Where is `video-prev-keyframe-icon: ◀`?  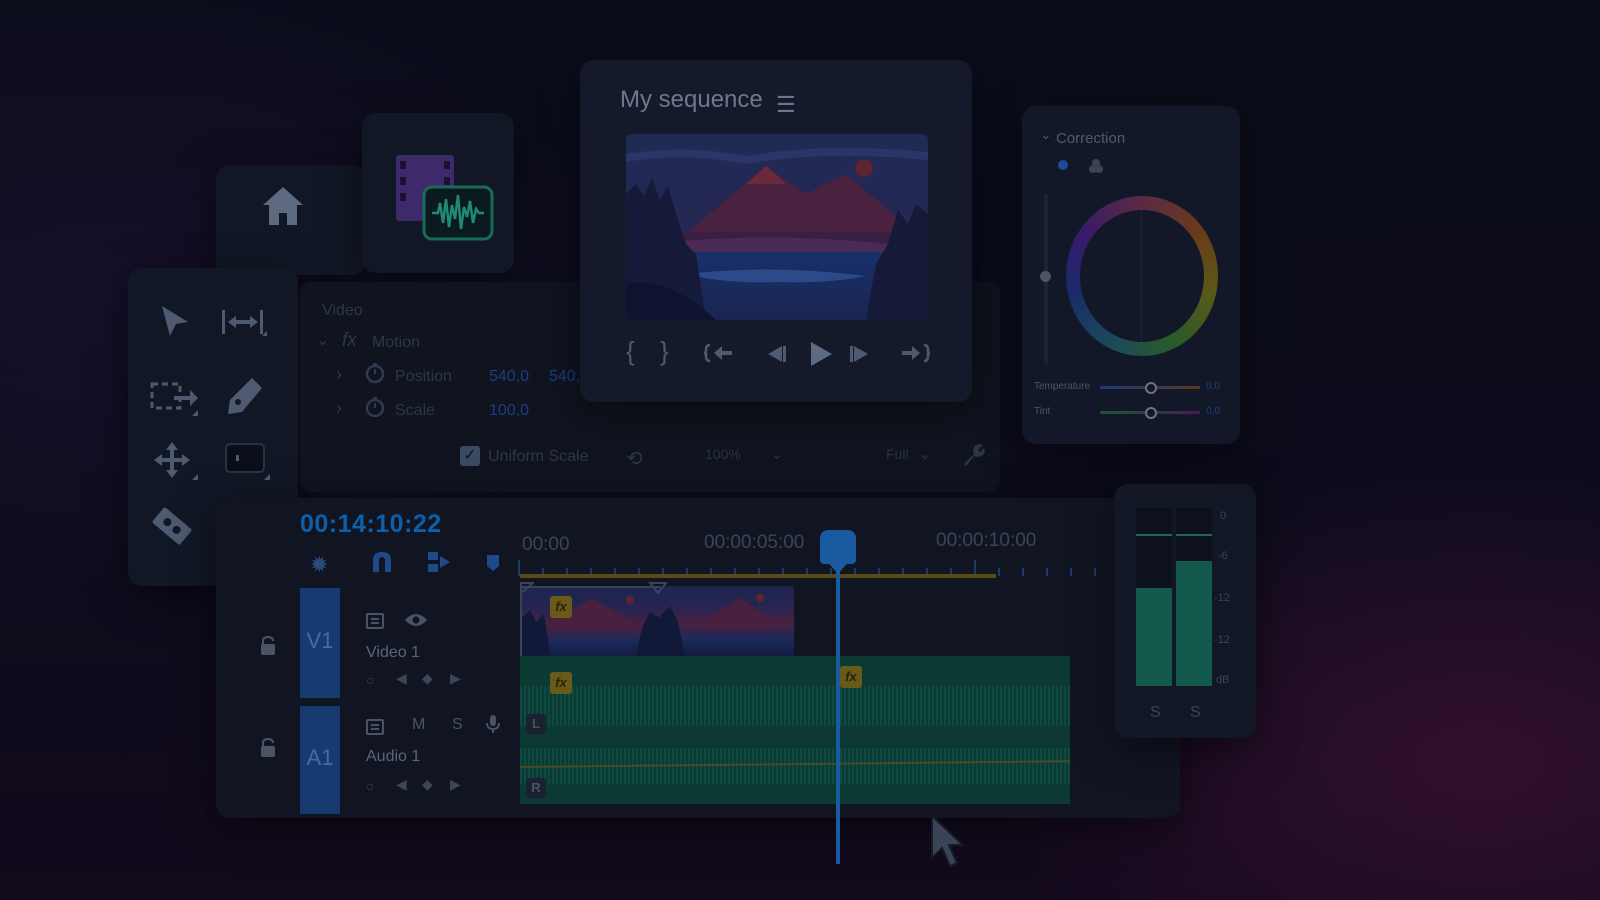 video-prev-keyframe-icon: ◀ is located at coordinates (401, 678).